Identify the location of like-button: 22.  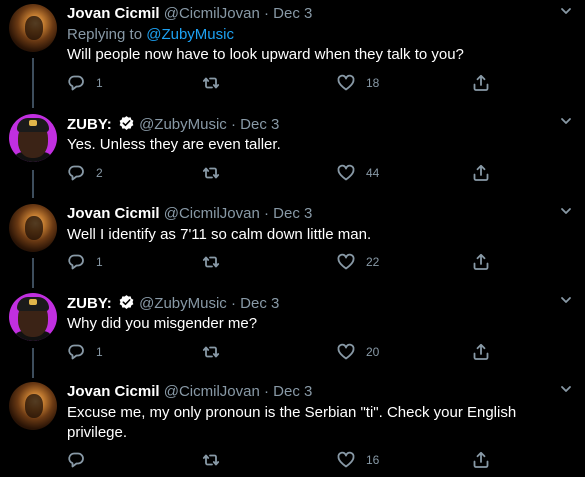
(358, 262).